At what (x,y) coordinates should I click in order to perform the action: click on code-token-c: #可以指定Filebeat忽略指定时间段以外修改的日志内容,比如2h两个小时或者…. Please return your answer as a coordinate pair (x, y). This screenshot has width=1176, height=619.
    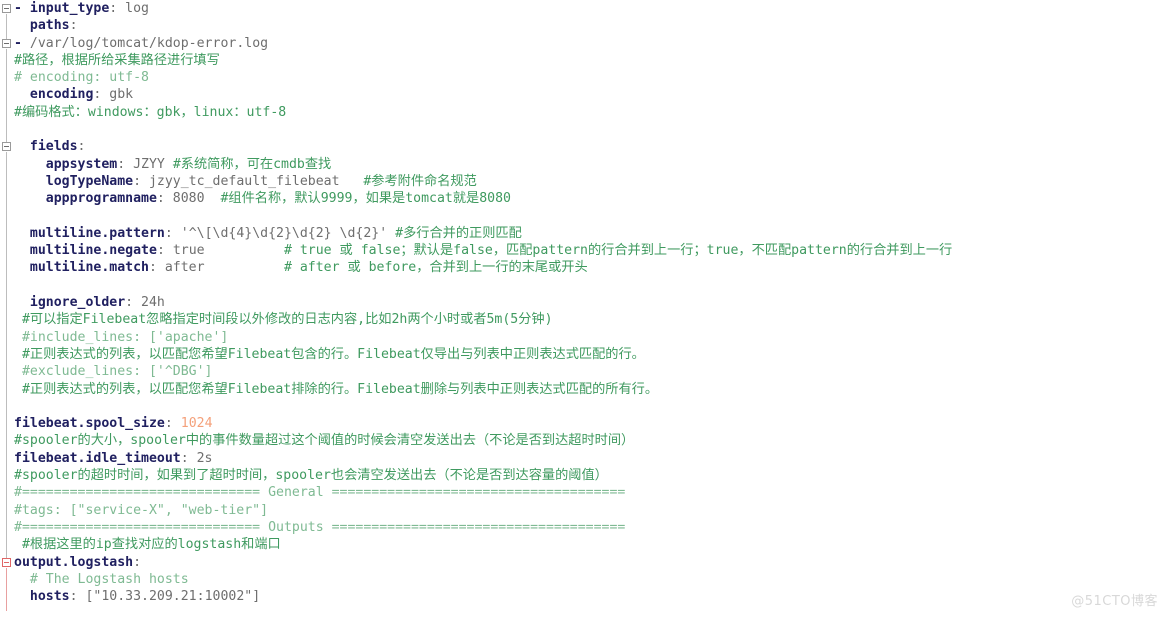
    Looking at the image, I should click on (283, 320).